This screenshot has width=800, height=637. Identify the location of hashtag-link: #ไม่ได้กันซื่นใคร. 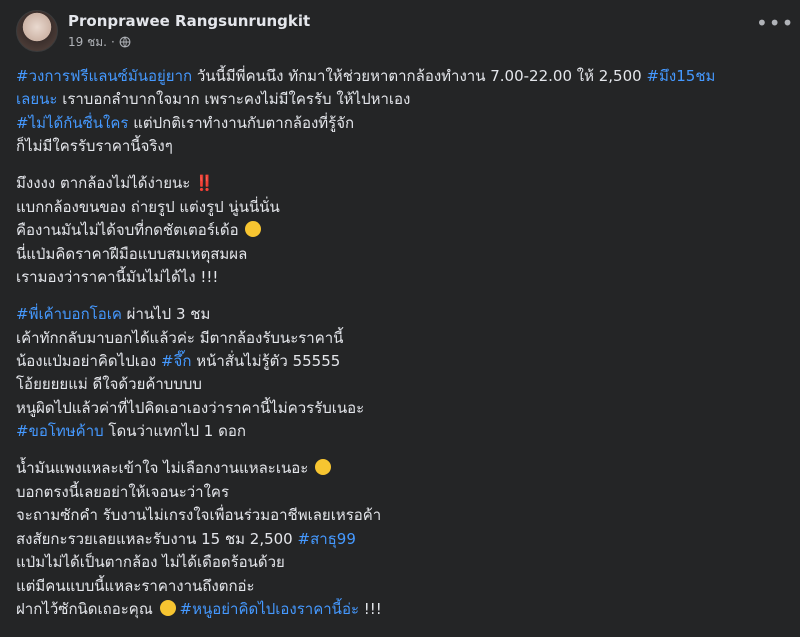
(72, 123).